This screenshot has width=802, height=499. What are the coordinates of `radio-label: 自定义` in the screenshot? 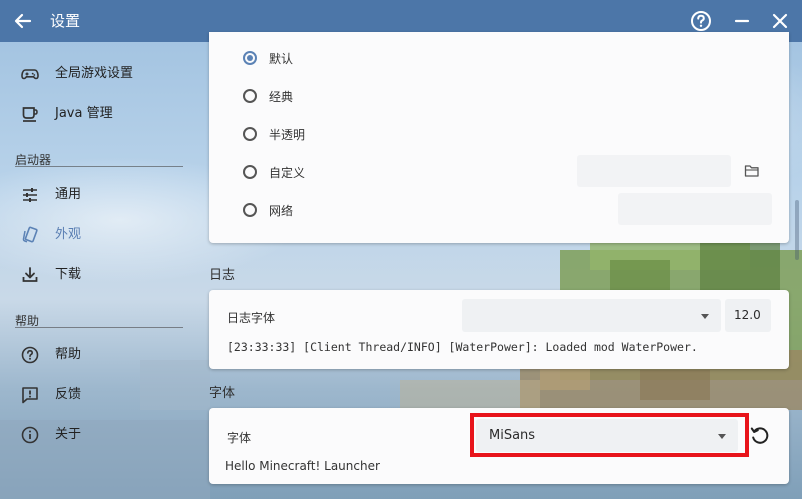 It's located at (287, 172).